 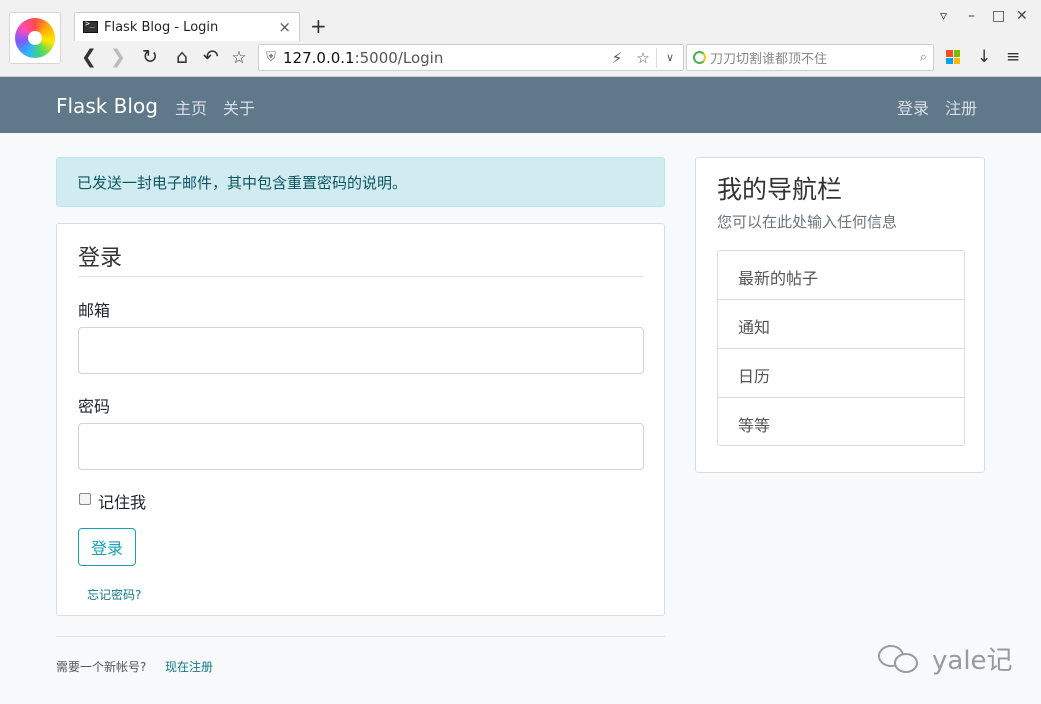 I want to click on email-label: 邮箱, so click(x=94, y=310).